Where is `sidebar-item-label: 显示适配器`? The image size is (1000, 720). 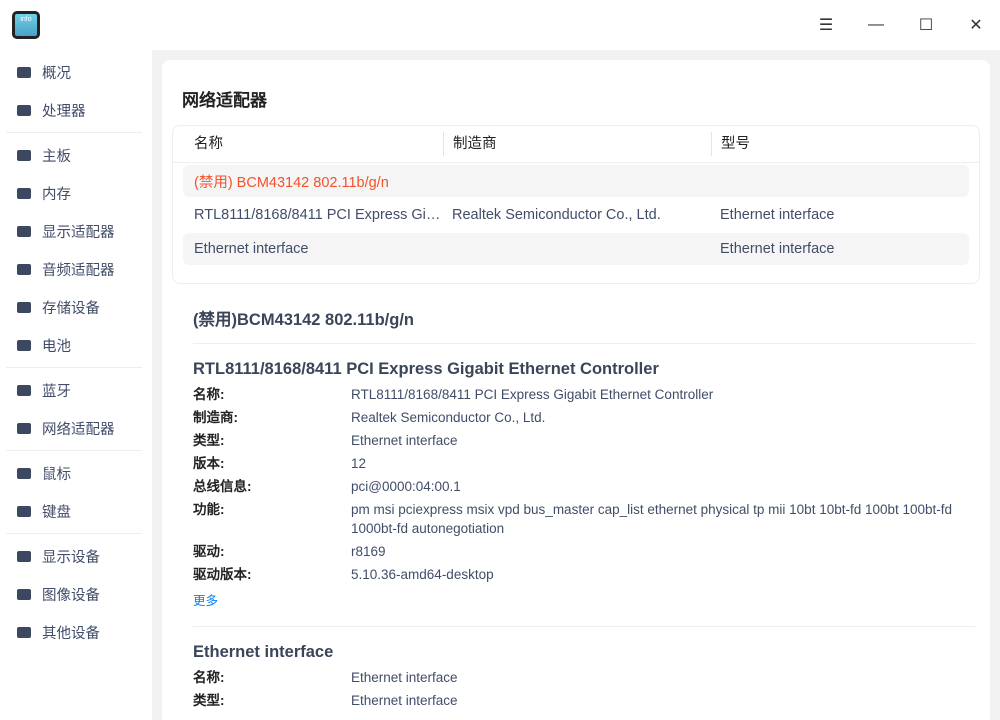 sidebar-item-label: 显示适配器 is located at coordinates (78, 232).